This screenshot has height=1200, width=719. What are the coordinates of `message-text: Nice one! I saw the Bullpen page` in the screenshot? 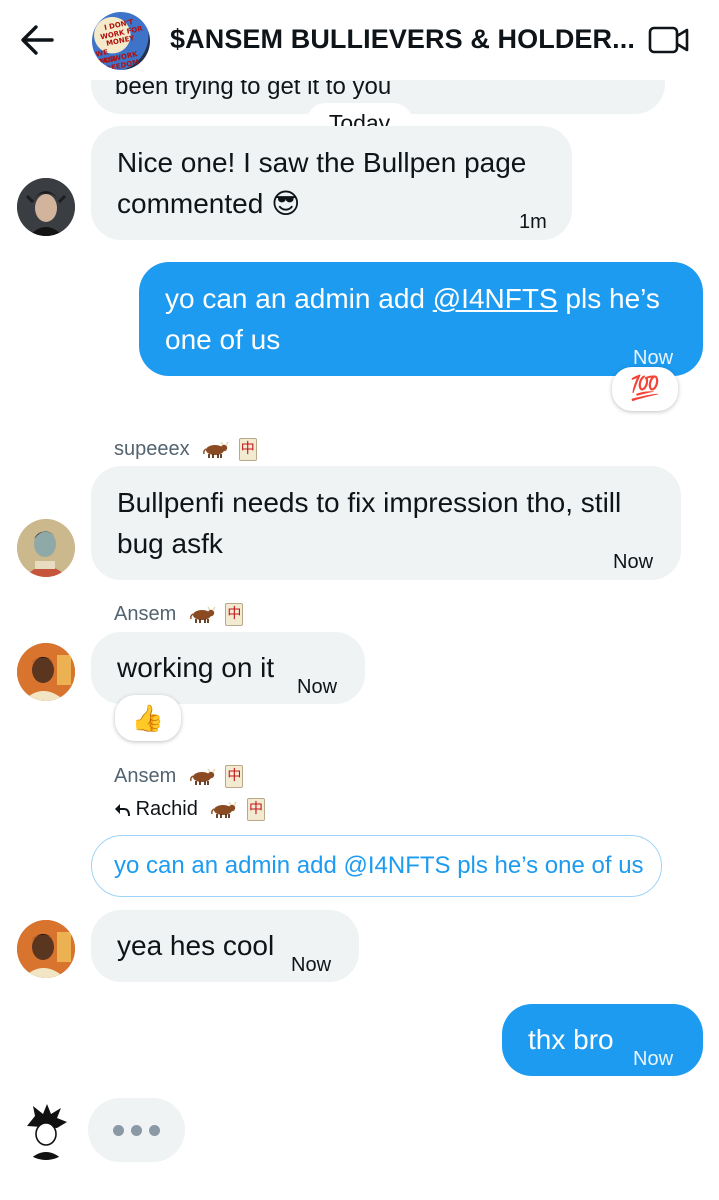 It's located at (322, 162).